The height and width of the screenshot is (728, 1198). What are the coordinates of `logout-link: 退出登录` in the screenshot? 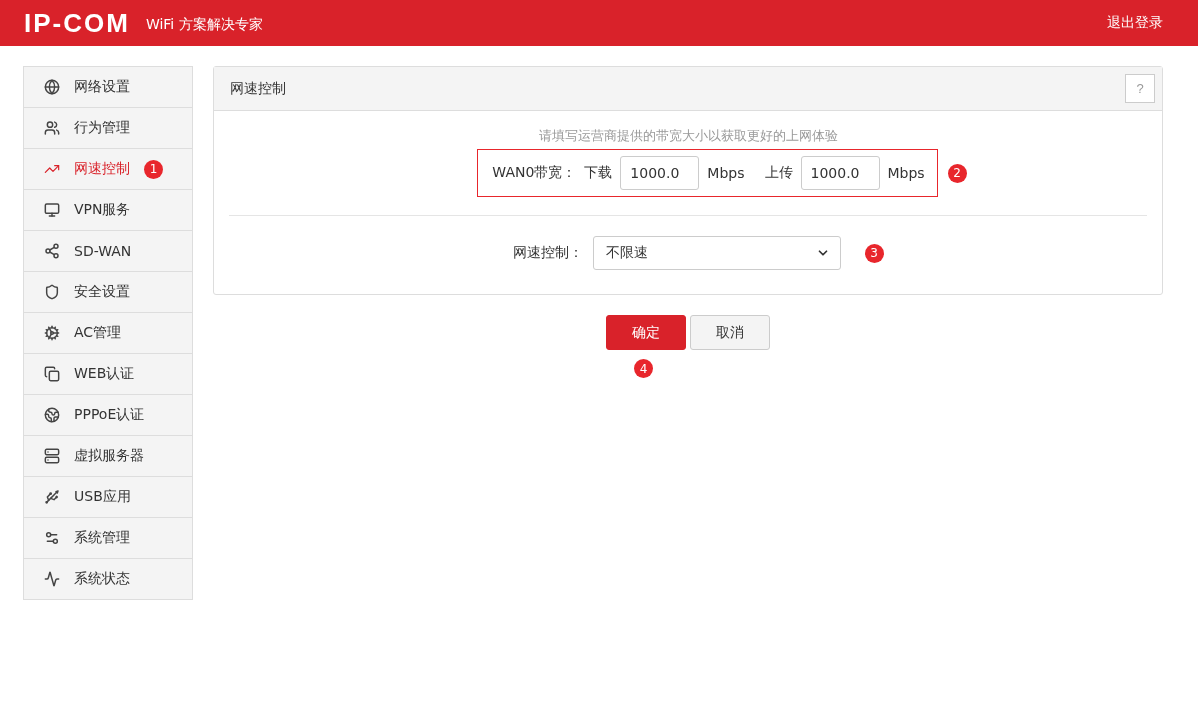 It's located at (1135, 23).